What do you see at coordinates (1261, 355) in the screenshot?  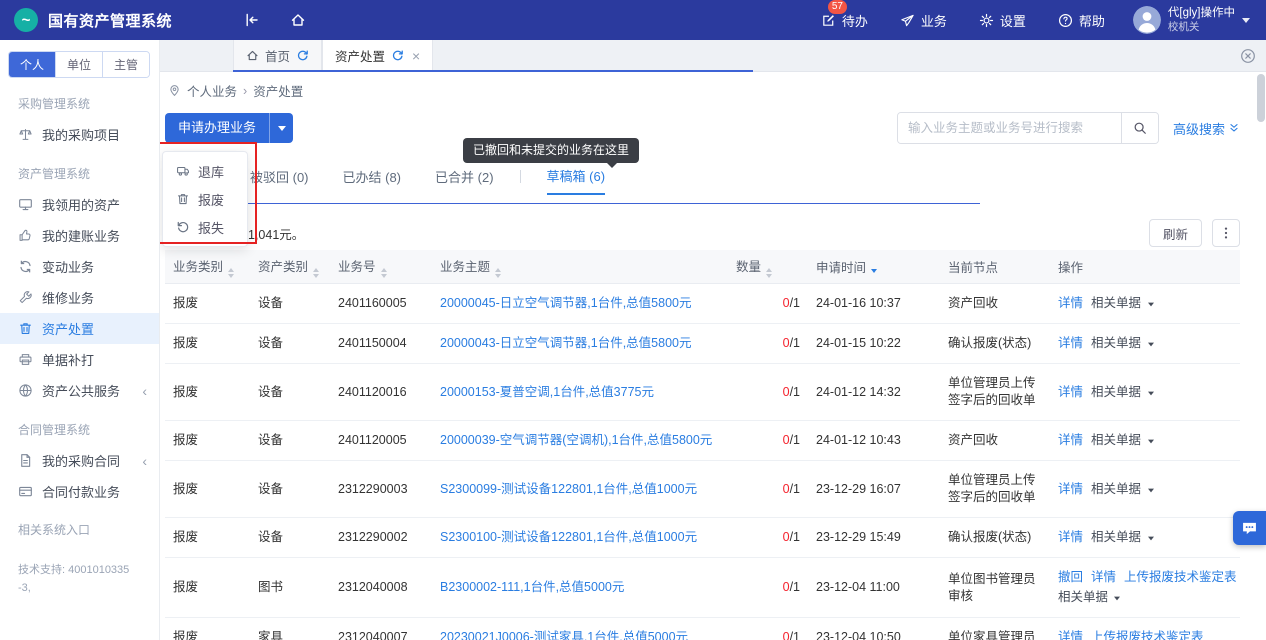 I see `scrollbar` at bounding box center [1261, 355].